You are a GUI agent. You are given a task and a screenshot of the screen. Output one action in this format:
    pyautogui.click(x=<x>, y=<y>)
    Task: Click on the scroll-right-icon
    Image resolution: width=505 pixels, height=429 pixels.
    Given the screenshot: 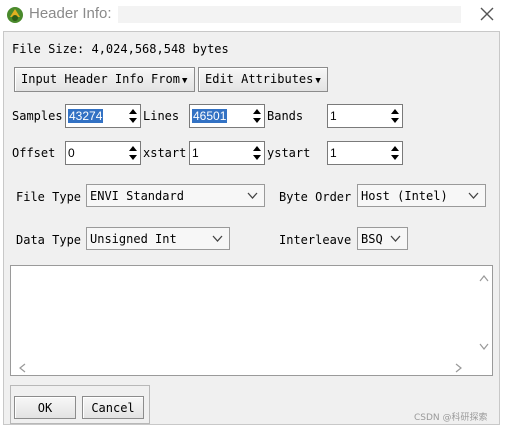 What is the action you would take?
    pyautogui.click(x=459, y=368)
    